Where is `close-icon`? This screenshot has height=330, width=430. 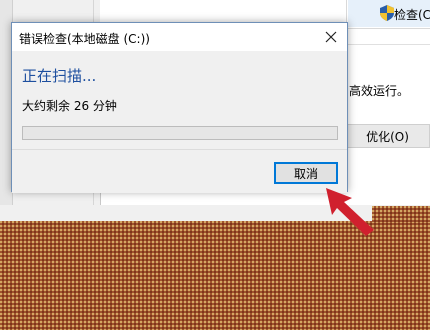 close-icon is located at coordinates (331, 37).